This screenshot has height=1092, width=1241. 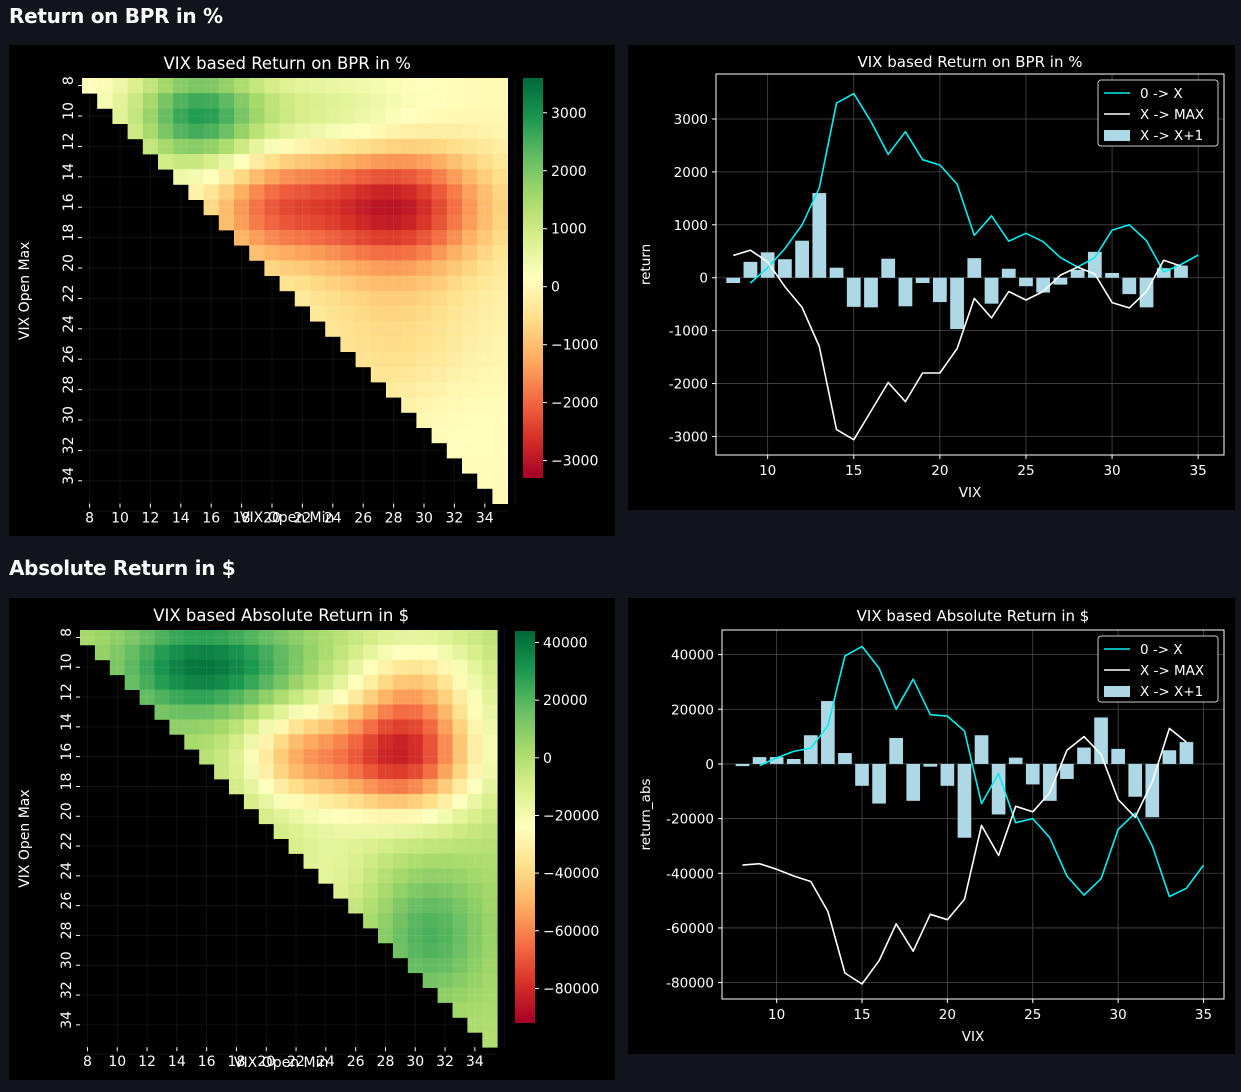 What do you see at coordinates (688, 385) in the screenshot?
I see `y-tick-label: -2000` at bounding box center [688, 385].